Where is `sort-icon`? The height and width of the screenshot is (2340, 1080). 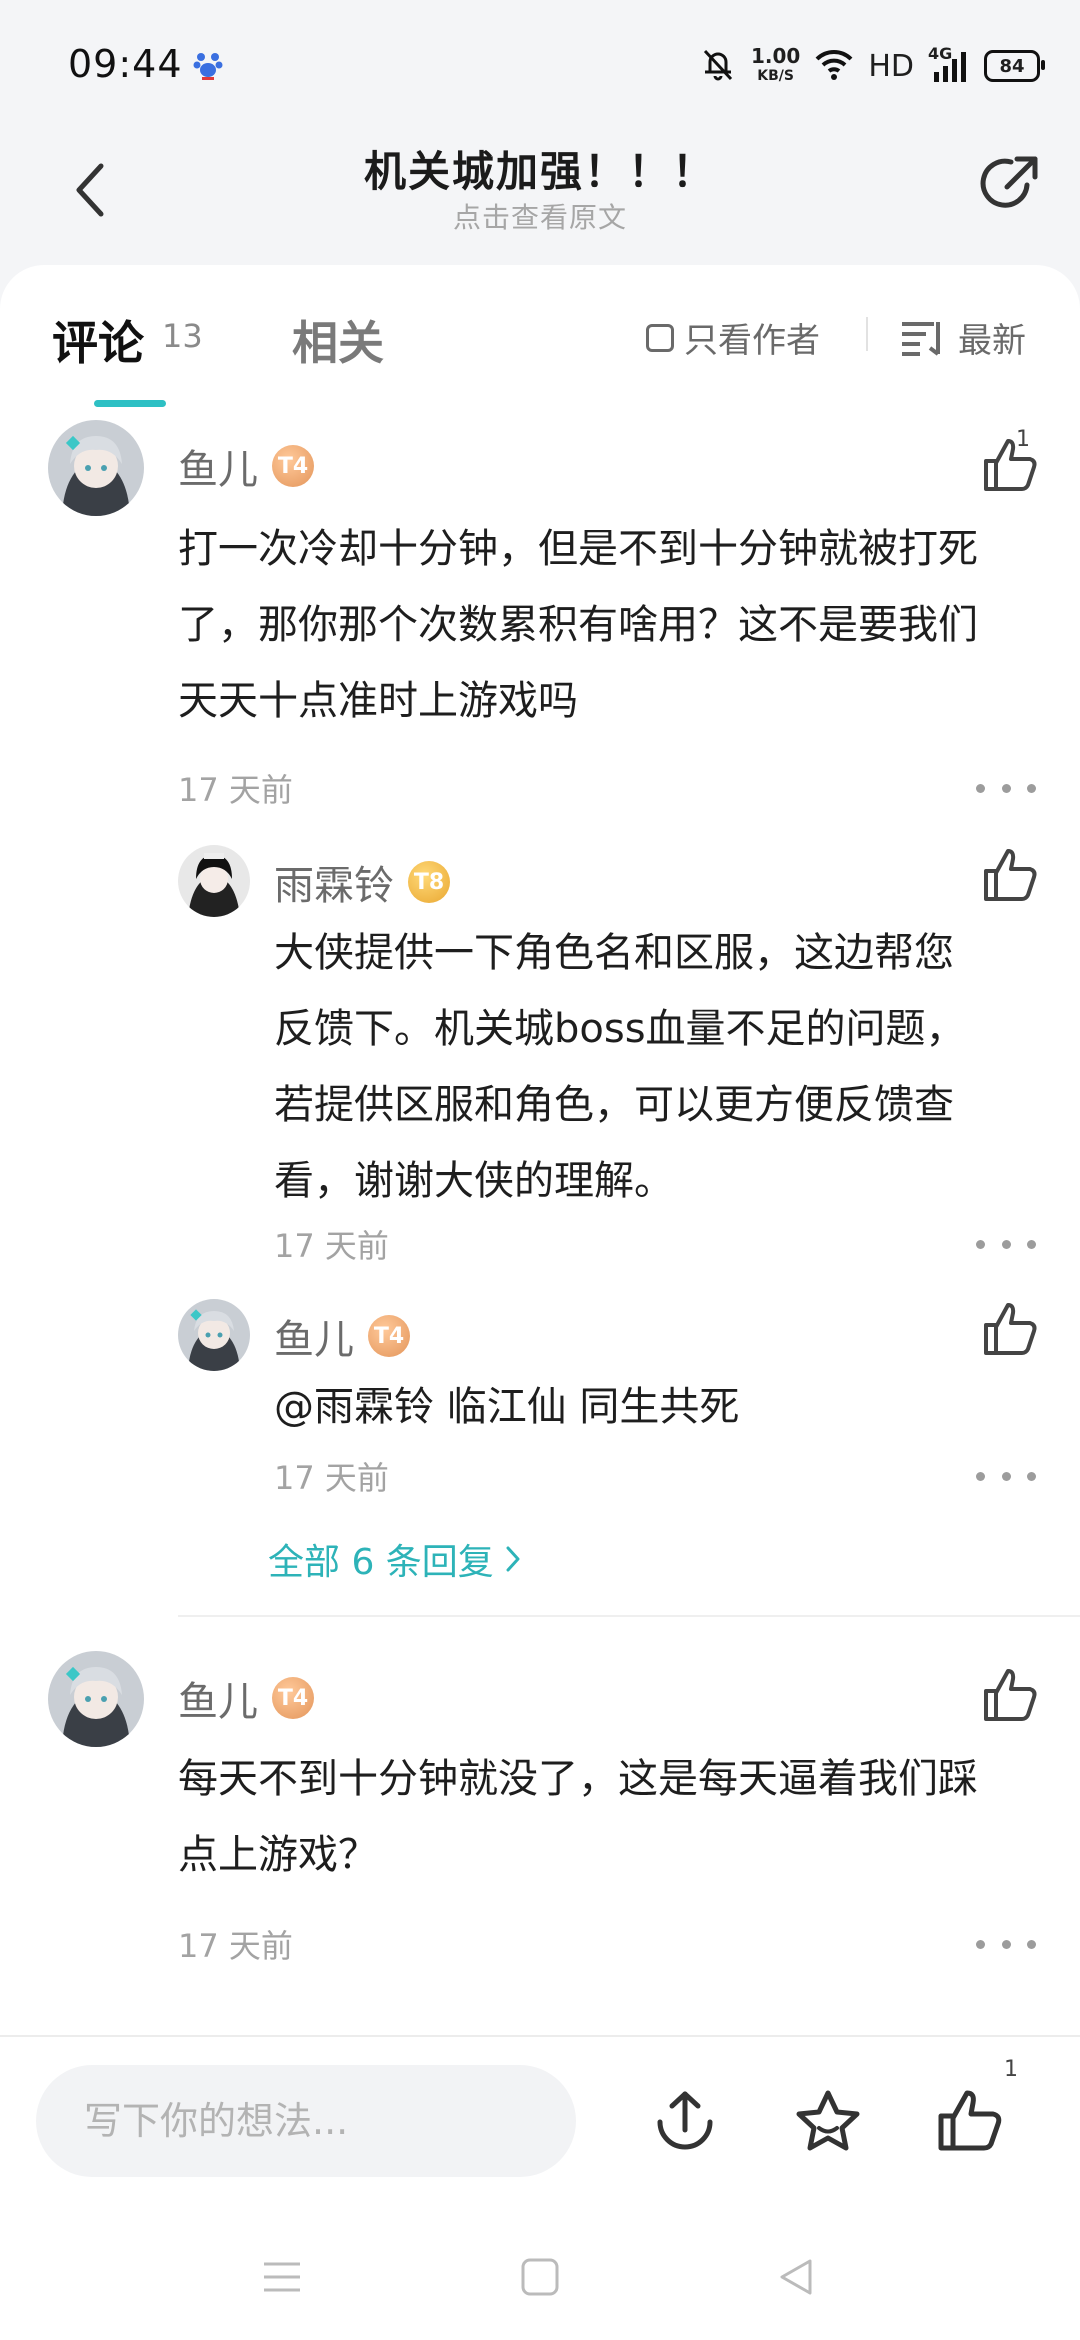
sort-icon is located at coordinates (921, 338).